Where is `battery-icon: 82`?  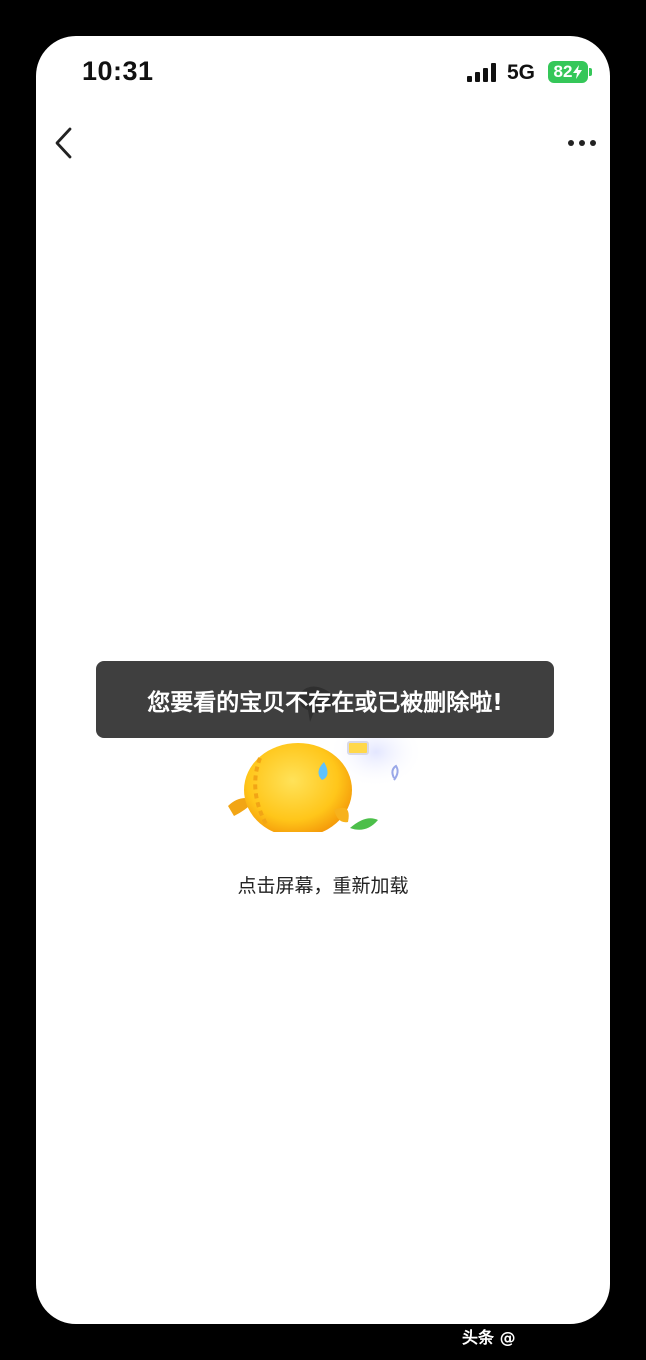
battery-icon: 82 is located at coordinates (568, 72).